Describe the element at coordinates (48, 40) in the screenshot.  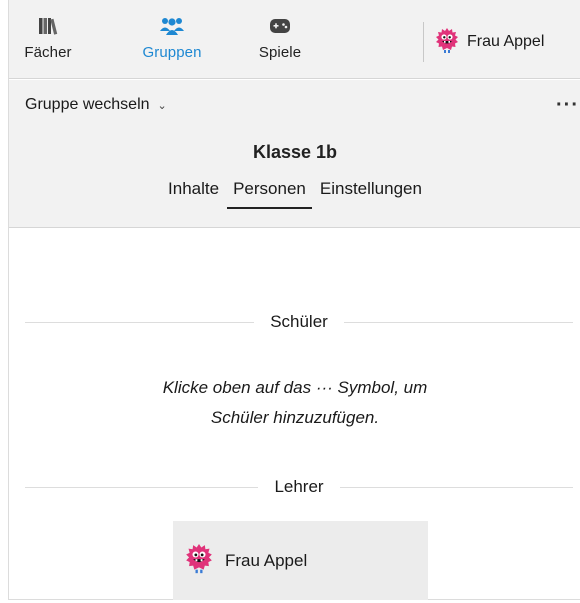
I see `nav-item-faecher: Fächer` at that location.